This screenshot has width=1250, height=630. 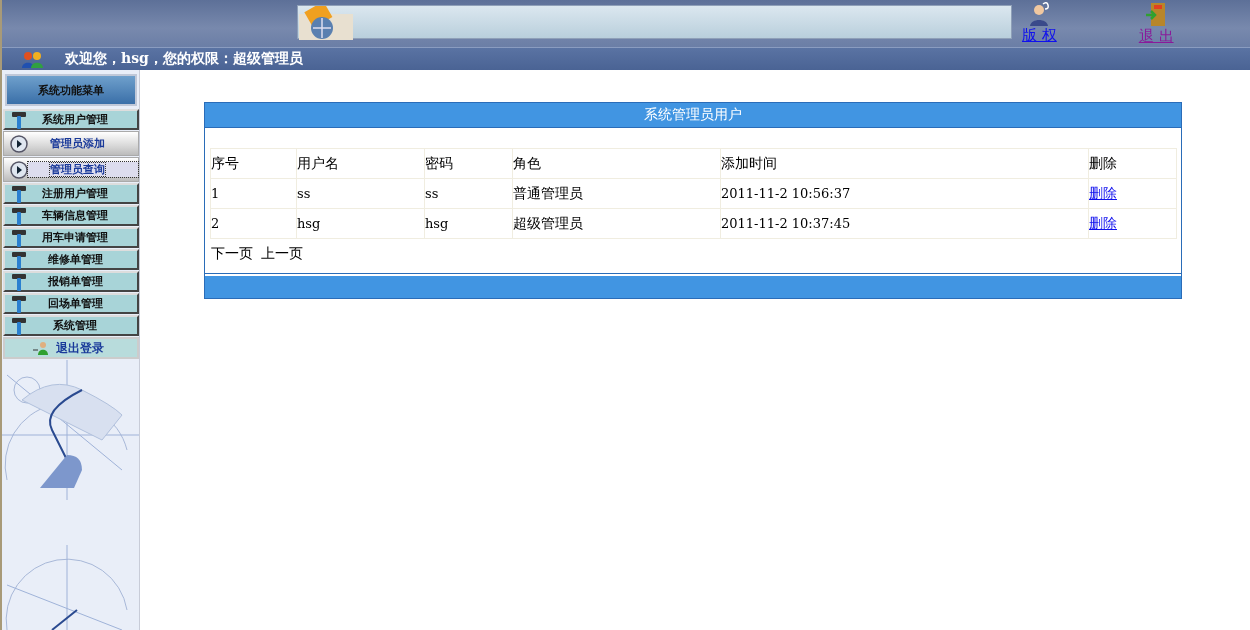 I want to click on menu-title: 系统功能菜单, so click(x=71, y=90).